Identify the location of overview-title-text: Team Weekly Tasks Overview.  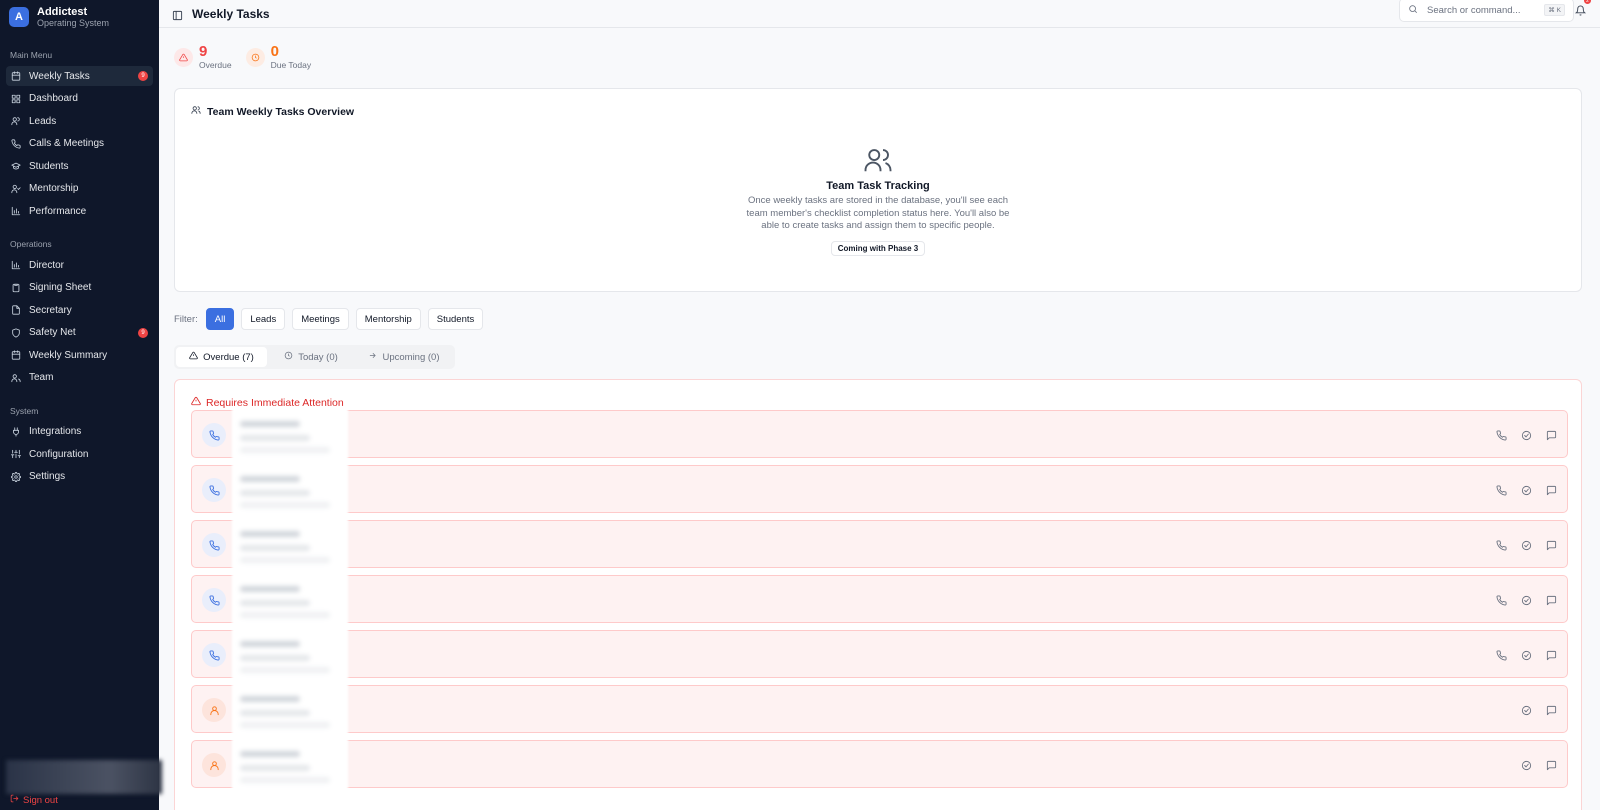
(281, 111).